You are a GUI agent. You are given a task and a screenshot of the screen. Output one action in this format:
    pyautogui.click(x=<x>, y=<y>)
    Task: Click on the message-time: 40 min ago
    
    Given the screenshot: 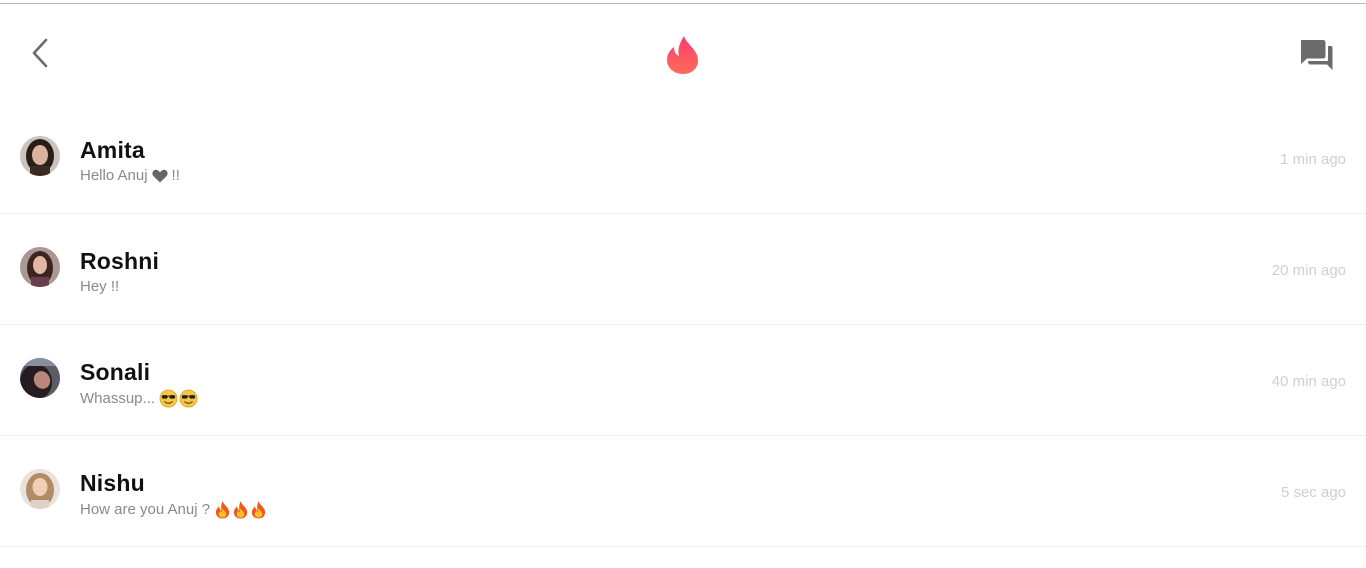 What is the action you would take?
    pyautogui.click(x=1308, y=381)
    